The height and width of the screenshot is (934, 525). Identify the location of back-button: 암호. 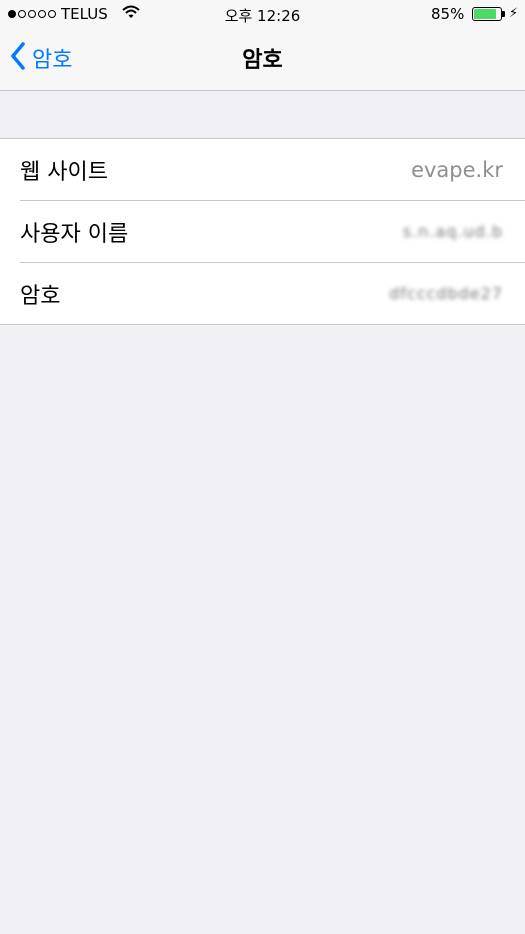
(41, 58).